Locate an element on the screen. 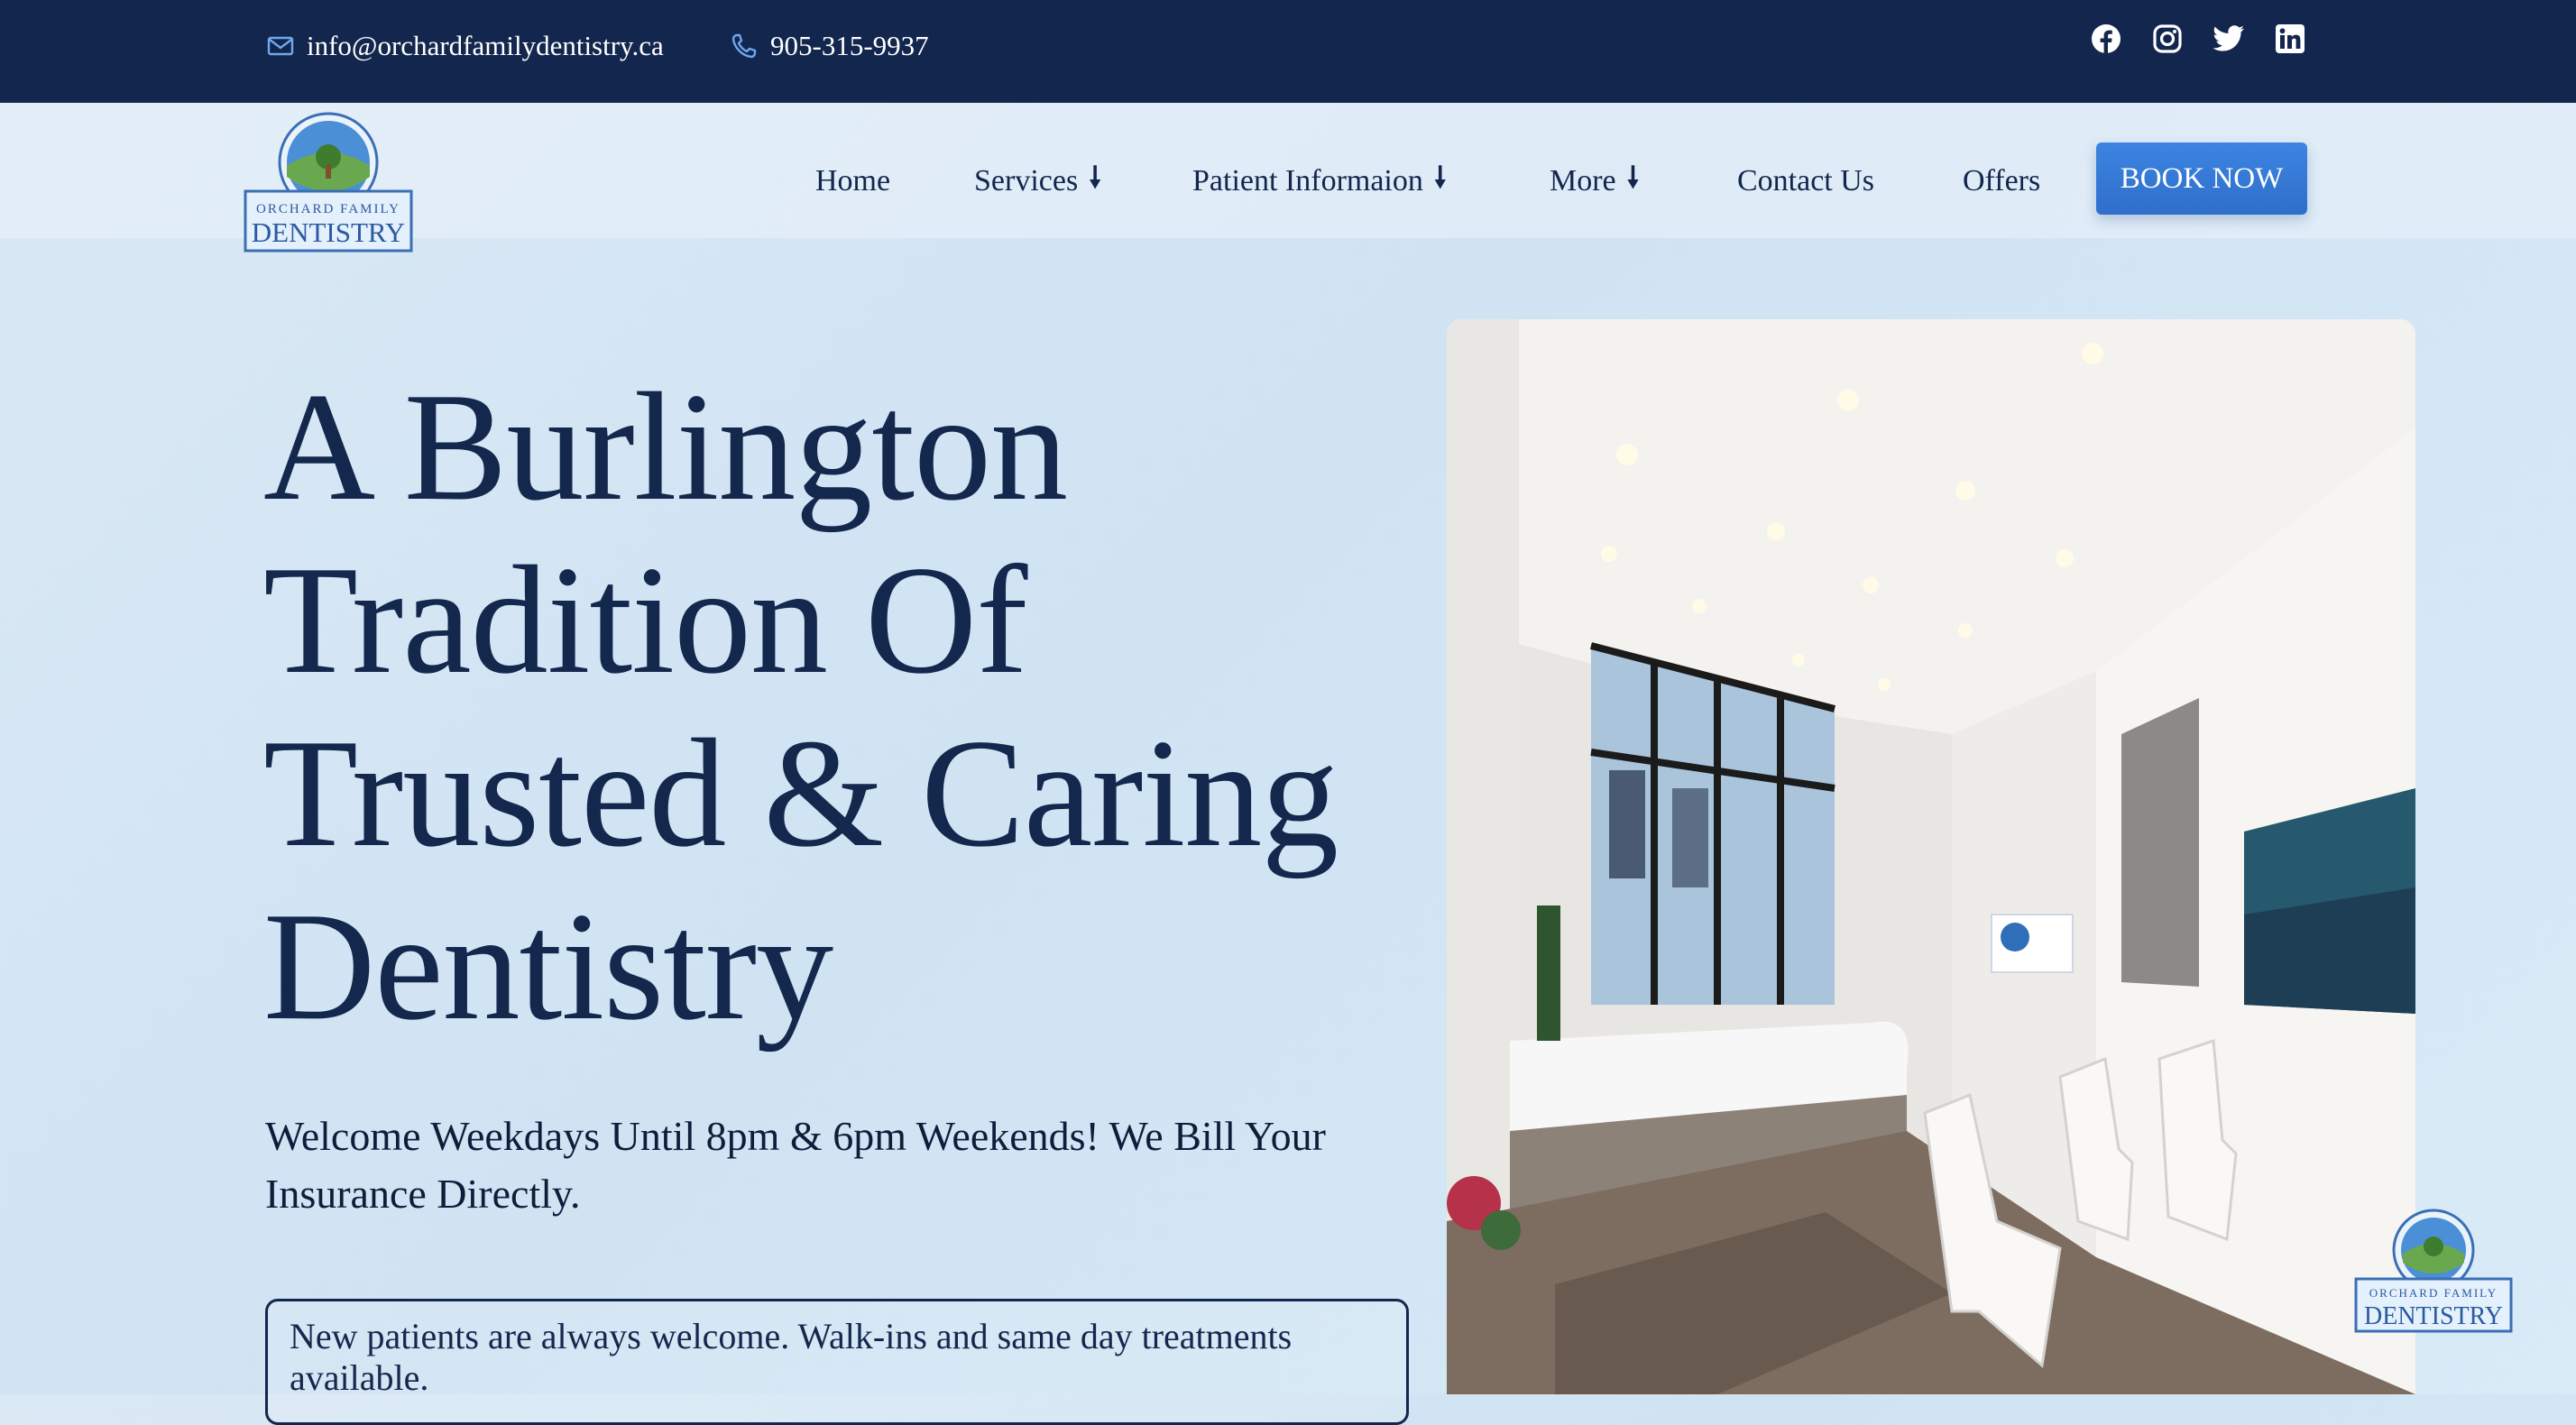 This screenshot has height=1425, width=2576. nav-item-label: Offers is located at coordinates (2002, 181).